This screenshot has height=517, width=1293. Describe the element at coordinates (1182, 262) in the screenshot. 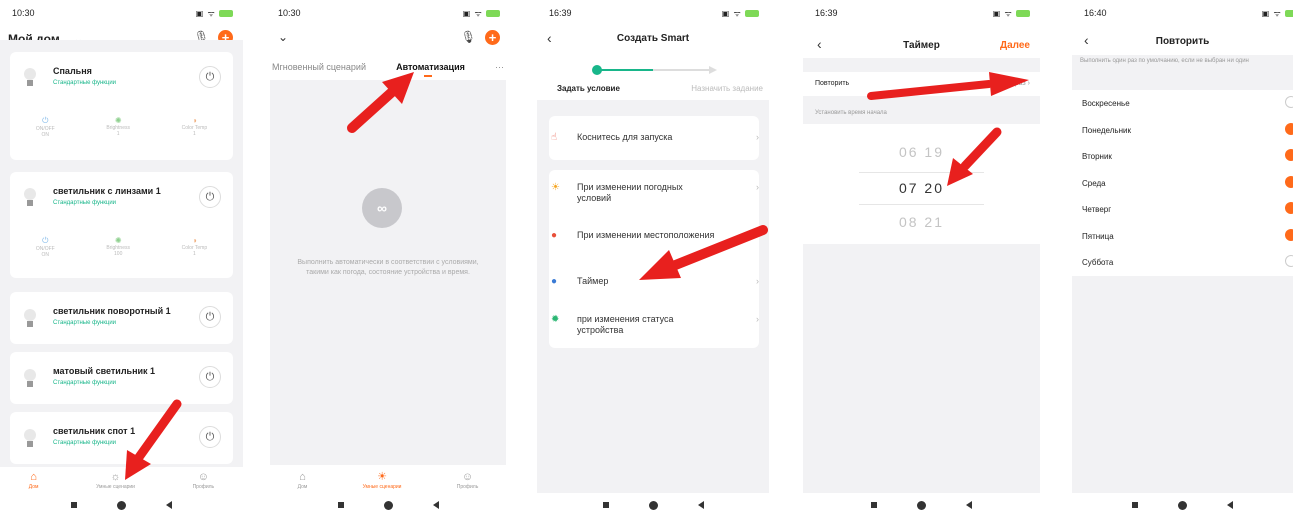

I see `day-saturday: Суббота` at that location.